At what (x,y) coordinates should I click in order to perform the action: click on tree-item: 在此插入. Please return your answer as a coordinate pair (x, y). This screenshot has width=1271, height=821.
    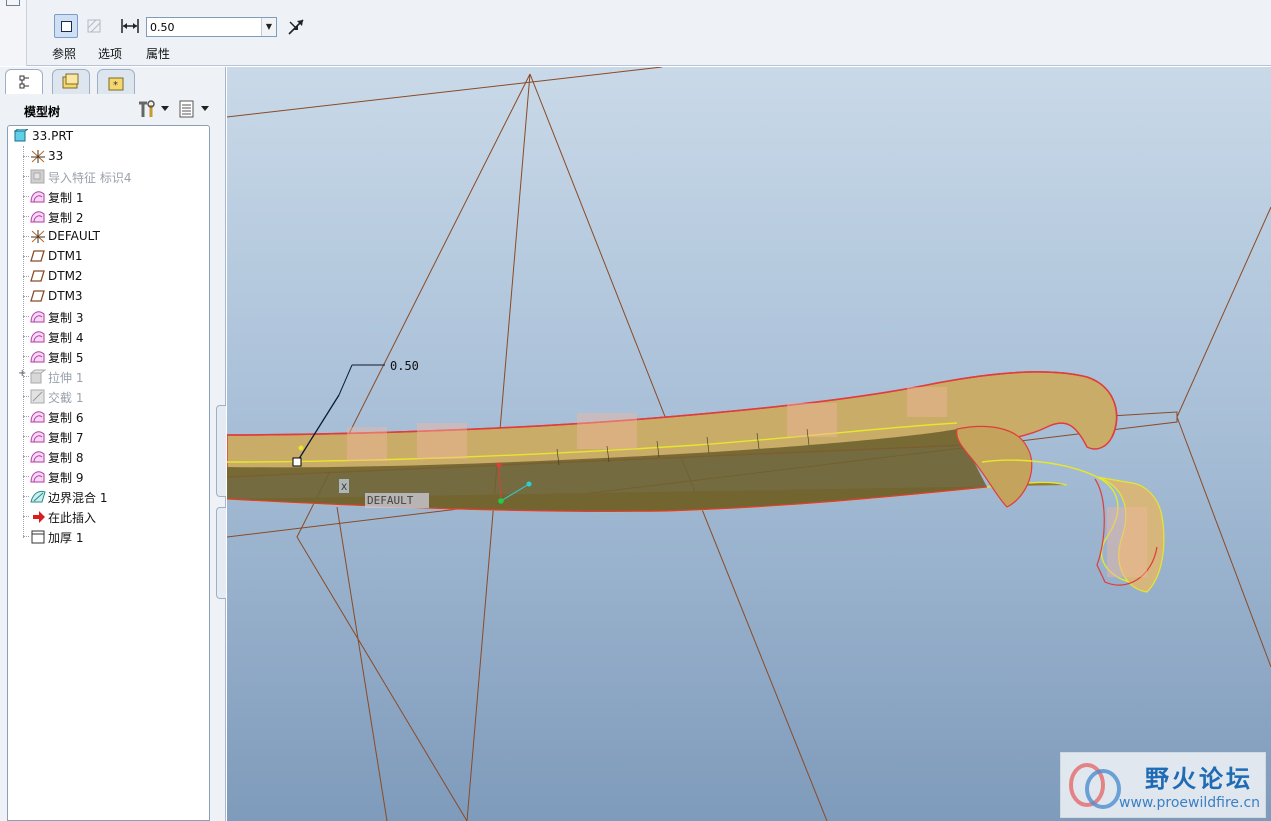
    Looking at the image, I should click on (108, 516).